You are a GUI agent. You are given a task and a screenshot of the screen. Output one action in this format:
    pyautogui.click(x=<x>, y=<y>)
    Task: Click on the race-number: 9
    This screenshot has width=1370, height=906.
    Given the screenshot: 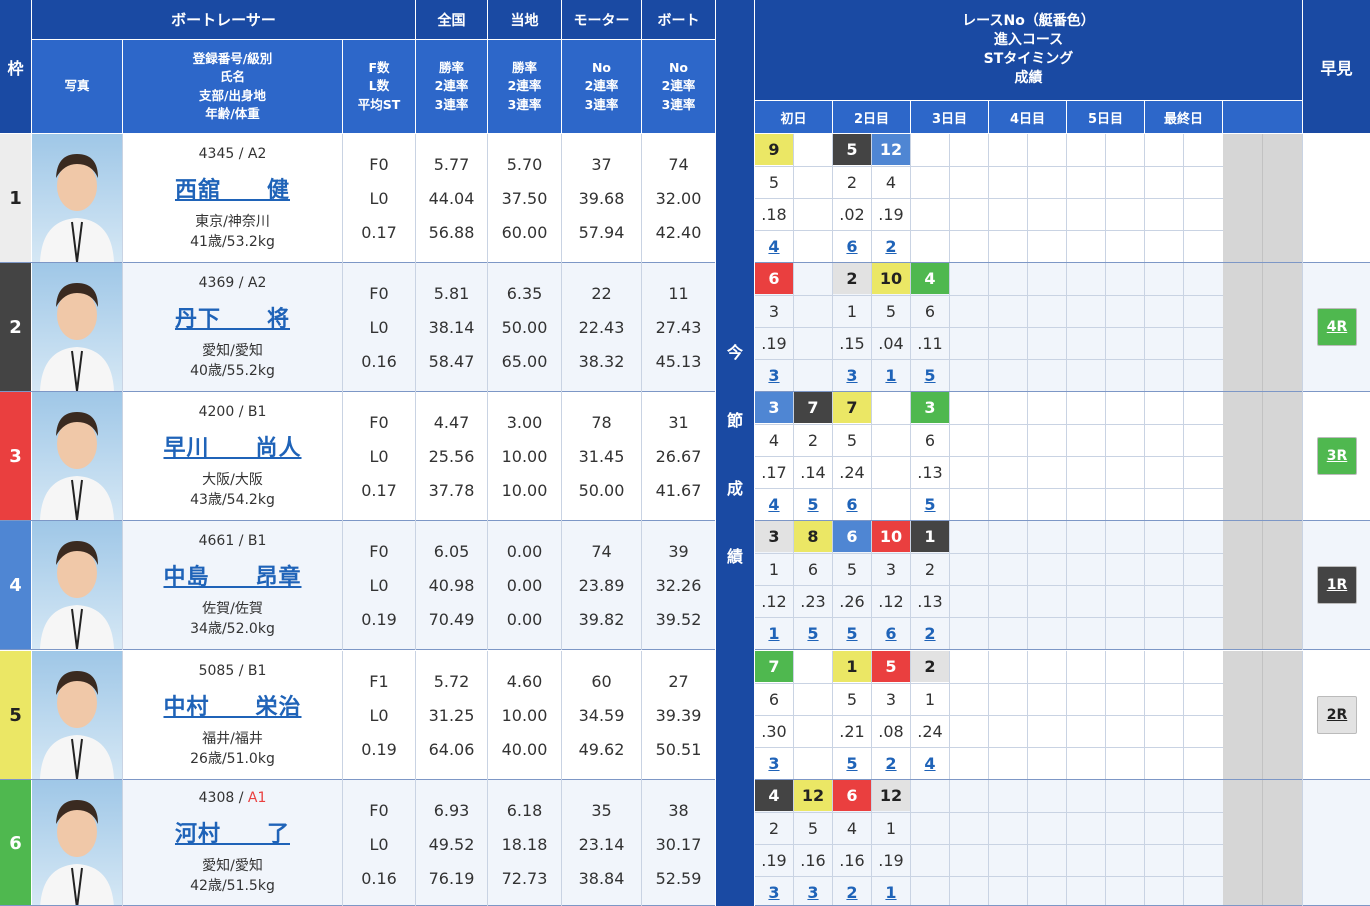 What is the action you would take?
    pyautogui.click(x=774, y=149)
    